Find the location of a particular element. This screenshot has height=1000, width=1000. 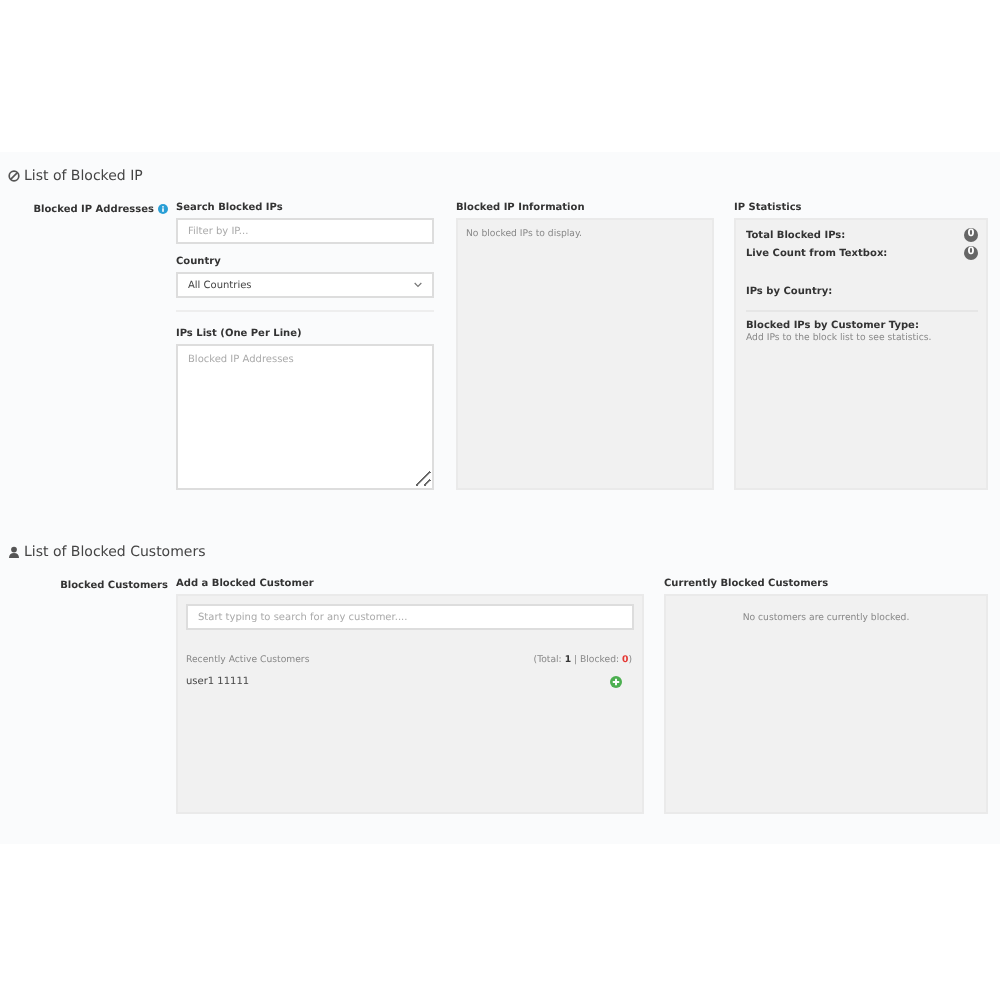

person-icon is located at coordinates (14, 552).